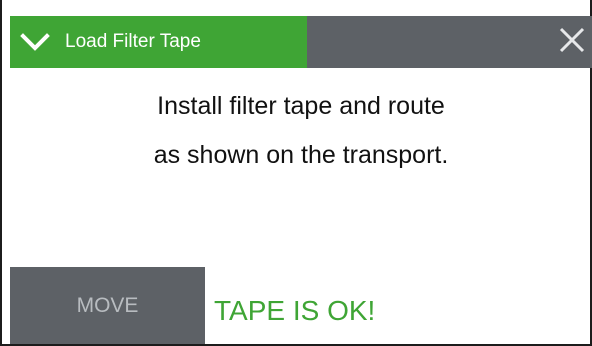 Image resolution: width=592 pixels, height=346 pixels. I want to click on instruction-line-1: Install filter tape and route, so click(301, 106).